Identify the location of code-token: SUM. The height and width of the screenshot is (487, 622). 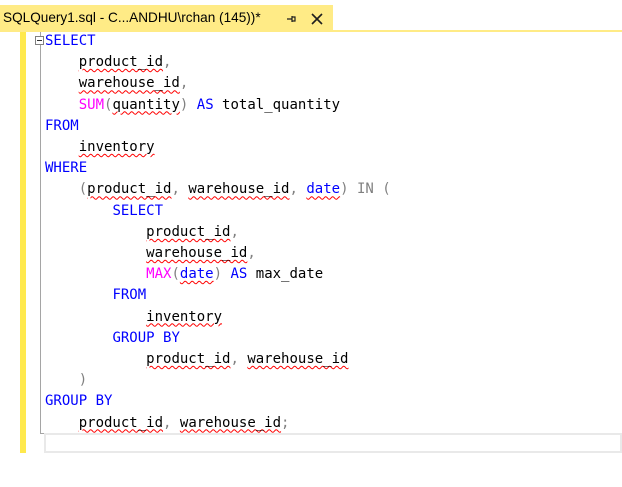
(91, 104).